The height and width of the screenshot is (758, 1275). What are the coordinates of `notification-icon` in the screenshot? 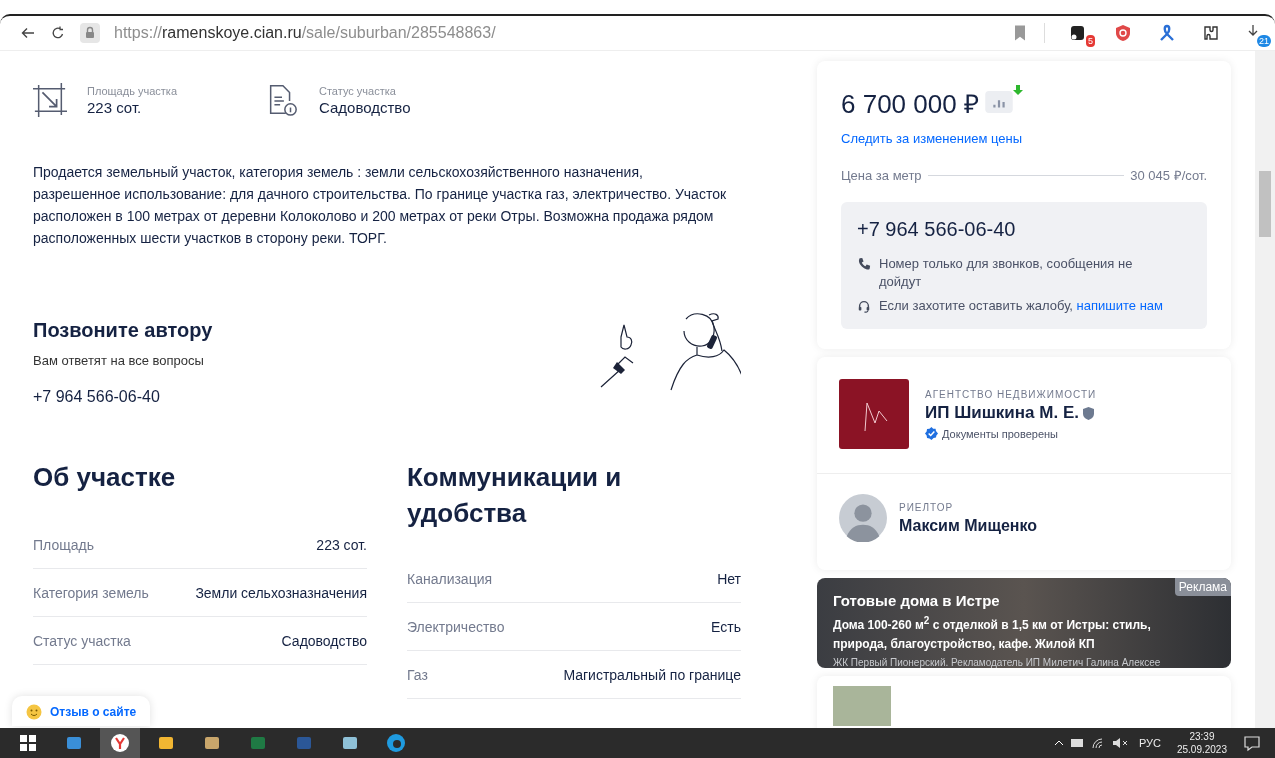 It's located at (1252, 743).